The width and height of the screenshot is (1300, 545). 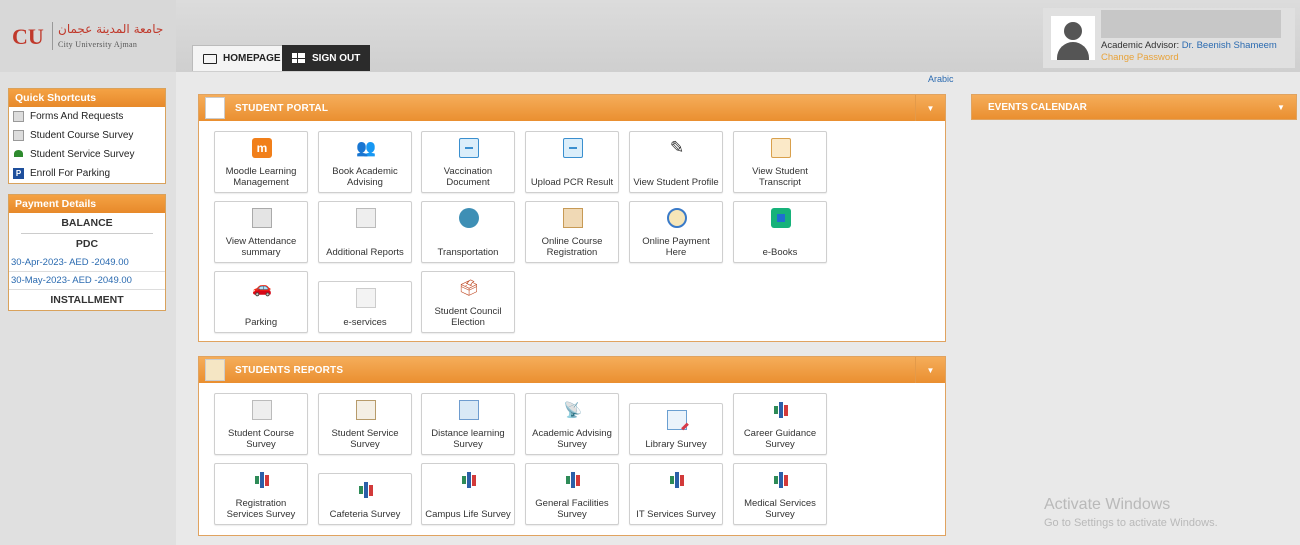 What do you see at coordinates (1229, 45) in the screenshot?
I see `advisor-name-link: Dr. Beenish Shameem` at bounding box center [1229, 45].